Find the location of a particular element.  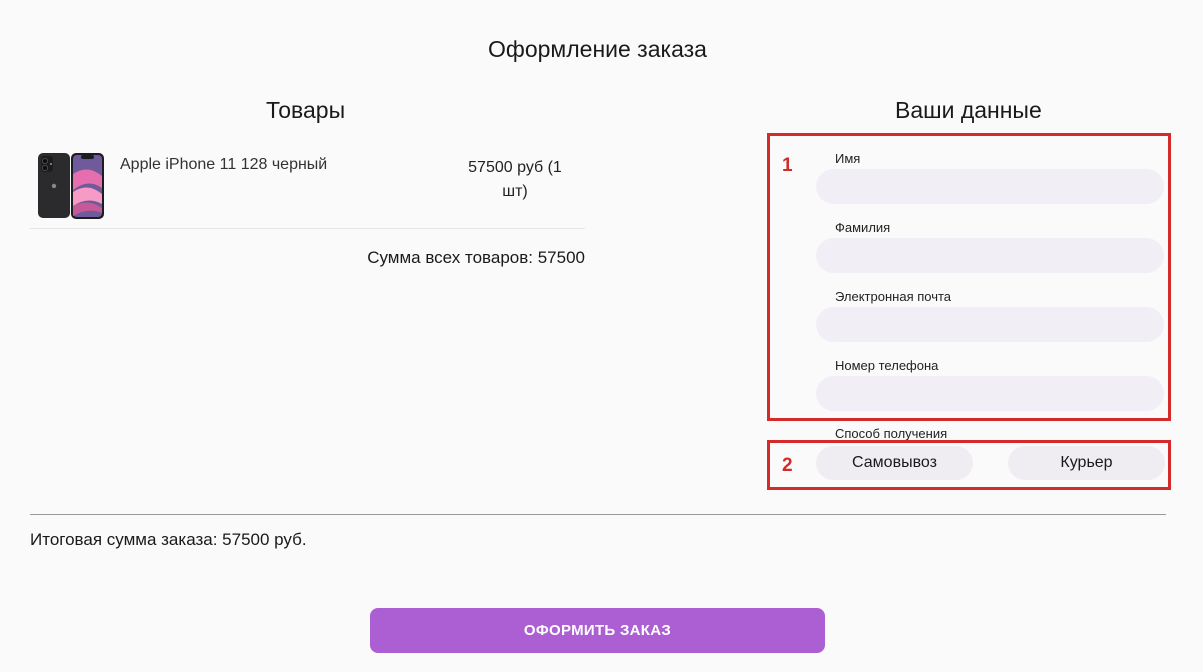

phone-input is located at coordinates (990, 393).